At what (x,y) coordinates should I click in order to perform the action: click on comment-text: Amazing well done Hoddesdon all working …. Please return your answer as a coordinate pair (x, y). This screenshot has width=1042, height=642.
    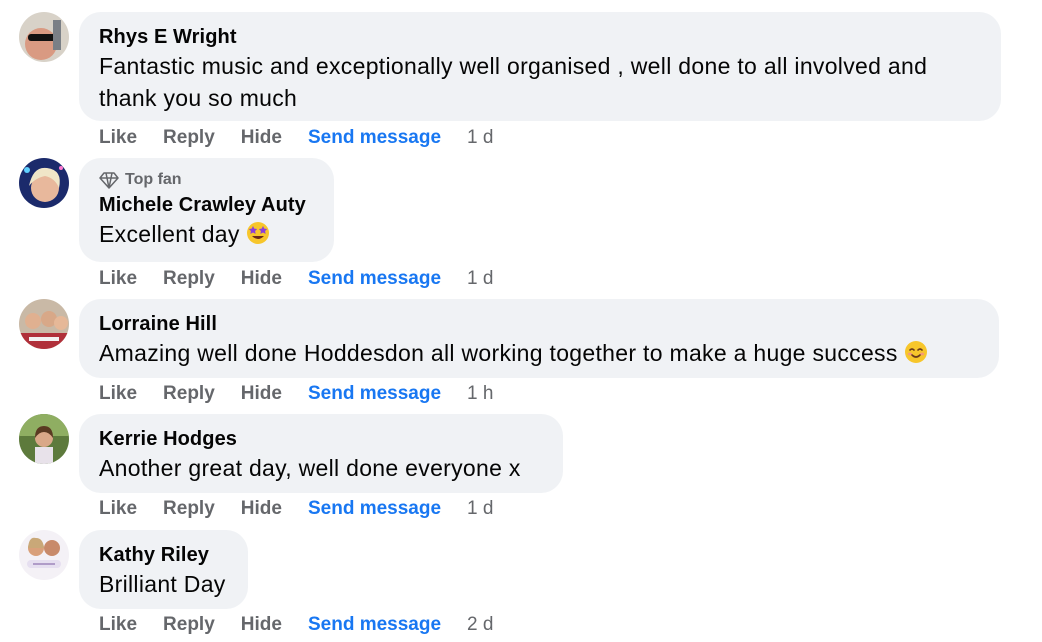
    Looking at the image, I should click on (498, 353).